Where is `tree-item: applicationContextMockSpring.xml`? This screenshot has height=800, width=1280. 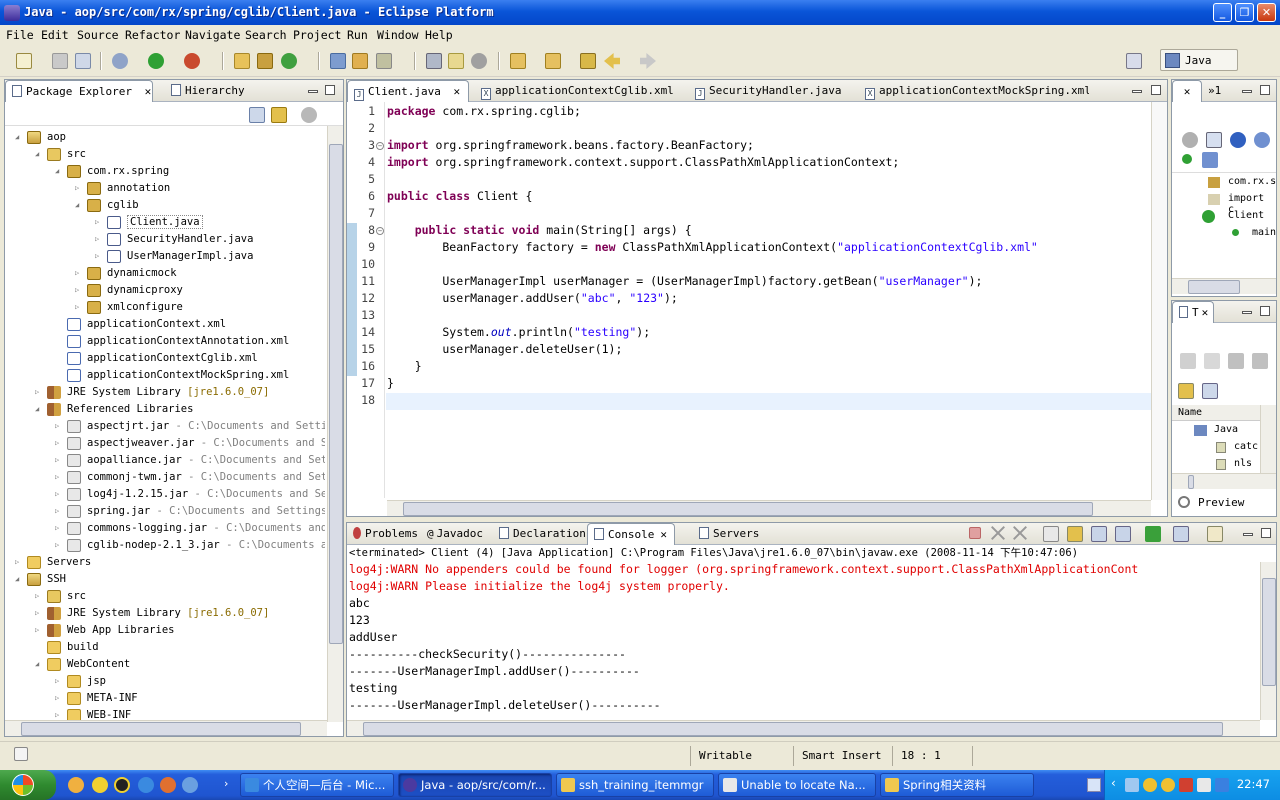
tree-item: applicationContextMockSpring.xml is located at coordinates (166, 375).